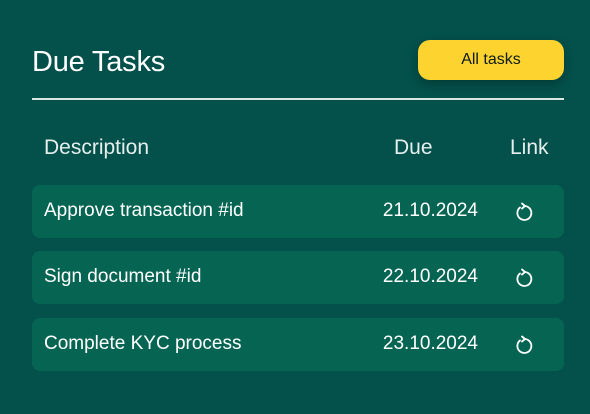 The width and height of the screenshot is (590, 414). I want to click on task-due-date: 21.10.2024, so click(430, 210).